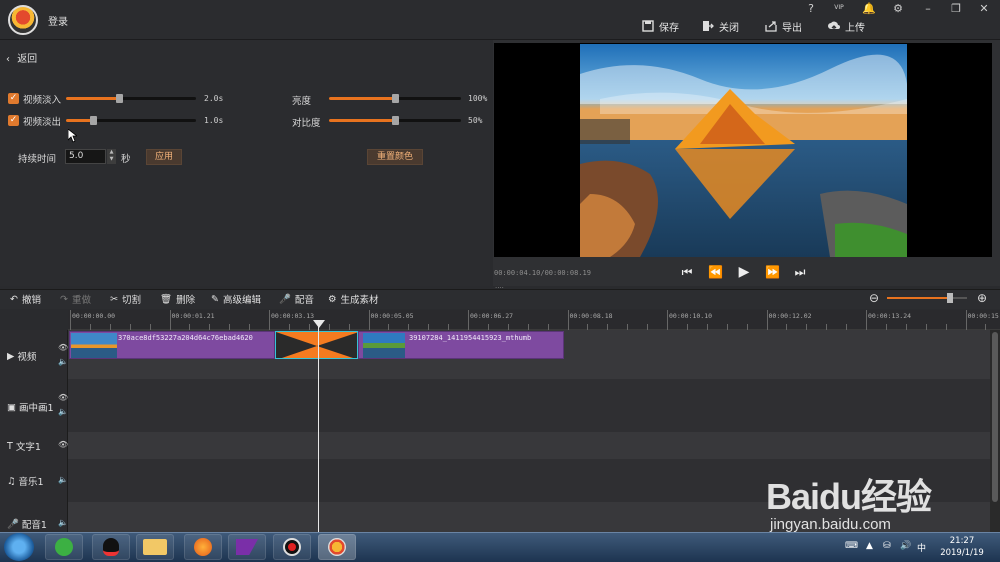 The width and height of the screenshot is (1000, 562). Describe the element at coordinates (19, 547) in the screenshot. I see `start-button` at that location.